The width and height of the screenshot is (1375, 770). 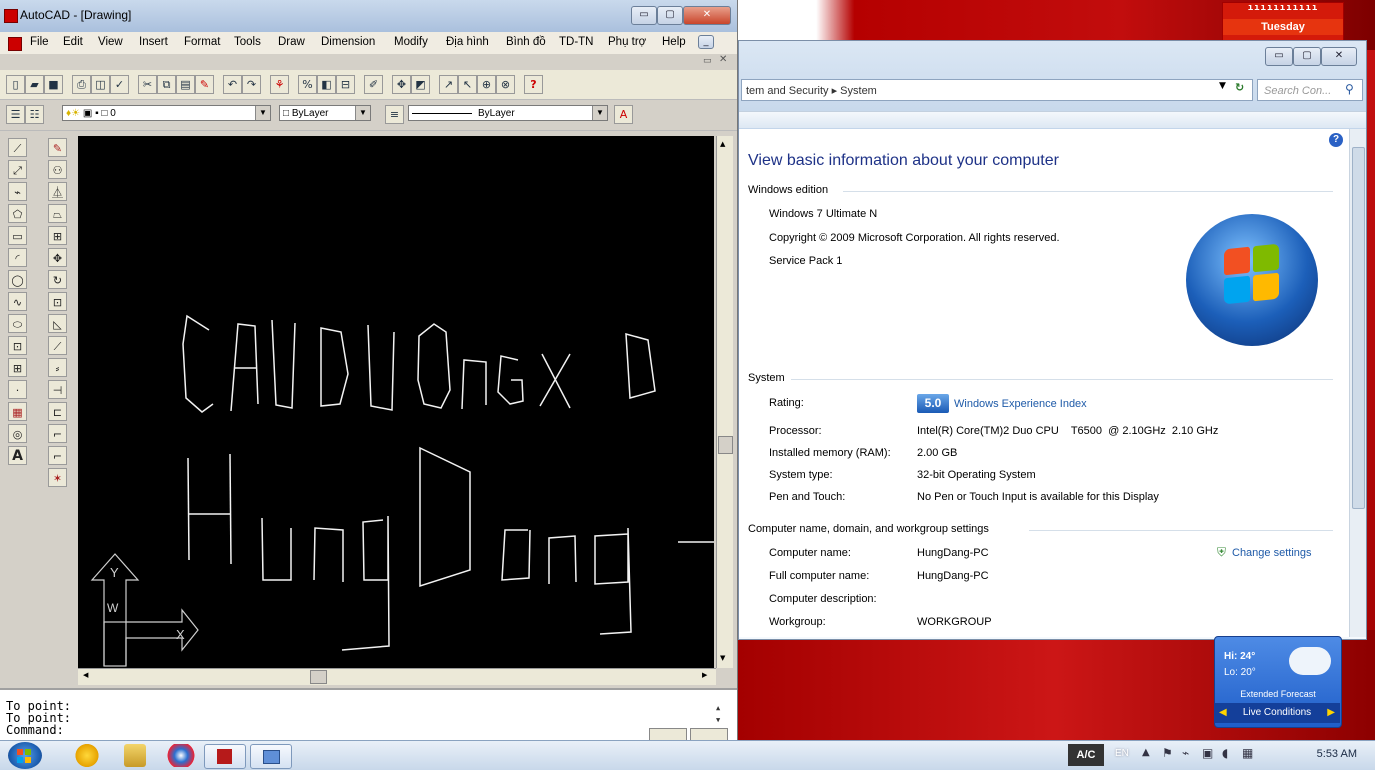 What do you see at coordinates (420, 84) in the screenshot?
I see `zoom-window-icon: ◩` at bounding box center [420, 84].